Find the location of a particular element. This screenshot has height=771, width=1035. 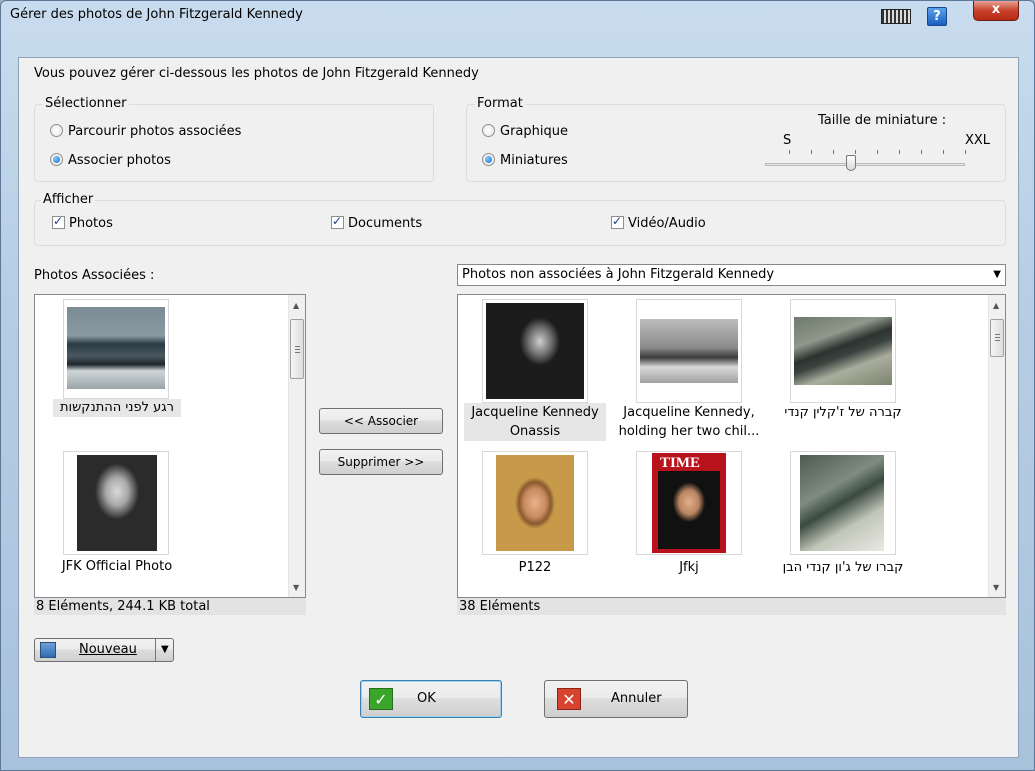

radio-thumbnails: Miniatures is located at coordinates (525, 160).